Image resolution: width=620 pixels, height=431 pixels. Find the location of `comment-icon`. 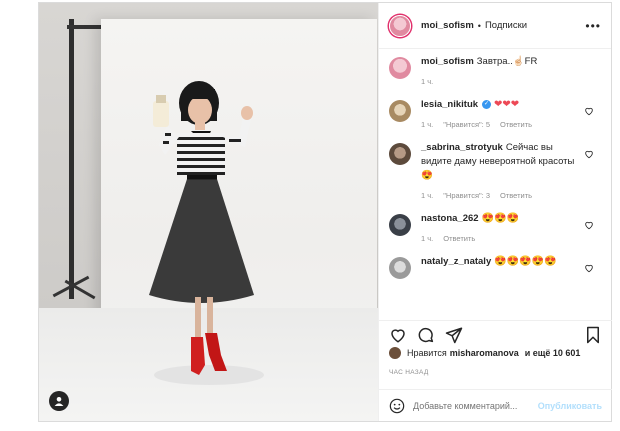

comment-icon is located at coordinates (426, 335).